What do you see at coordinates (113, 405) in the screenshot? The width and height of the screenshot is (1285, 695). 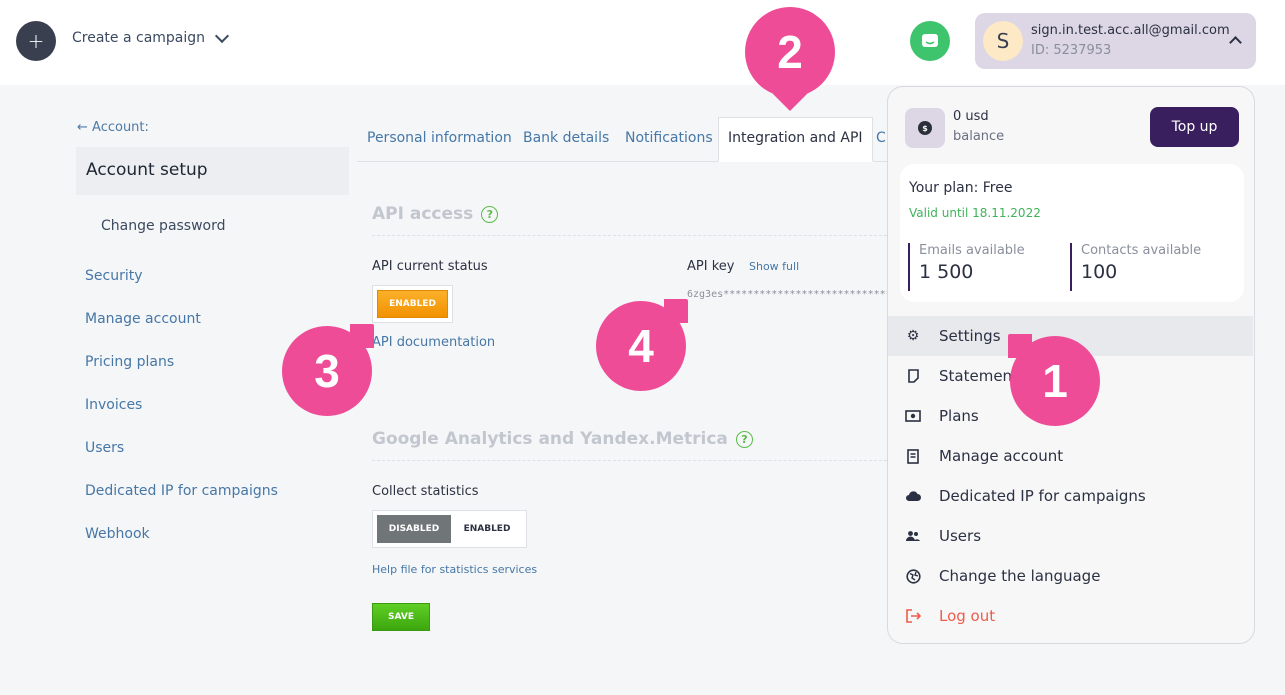 I see `sidebar-item-invoices: Invoices` at bounding box center [113, 405].